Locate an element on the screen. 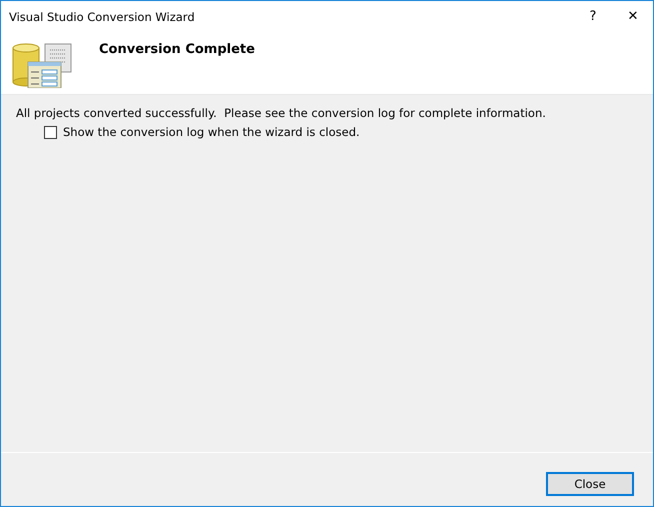 This screenshot has width=654, height=507. close-dialog-button: Close is located at coordinates (590, 484).